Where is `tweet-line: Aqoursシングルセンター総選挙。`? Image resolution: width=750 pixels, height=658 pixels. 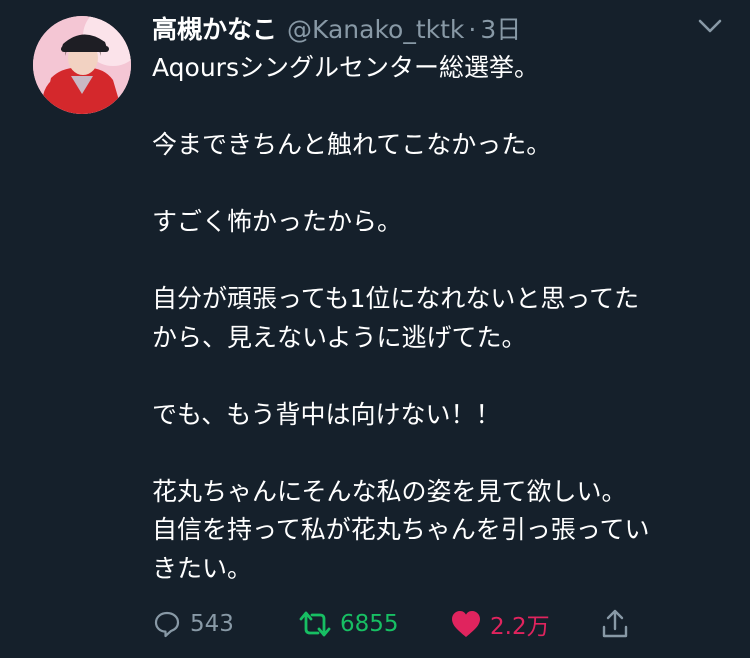
tweet-line: Aqoursシングルセンター総選挙。 is located at coordinates (345, 67).